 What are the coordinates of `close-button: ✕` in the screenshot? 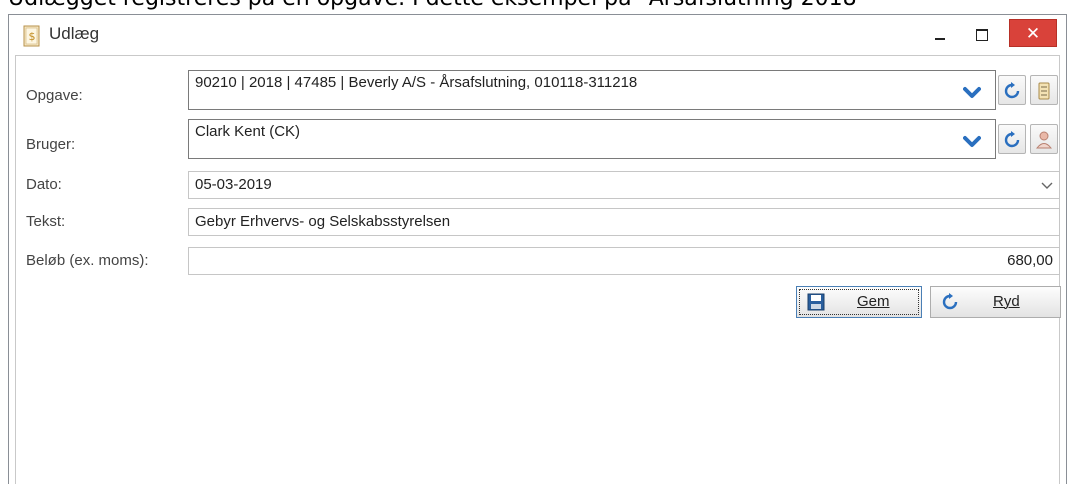 It's located at (1033, 33).